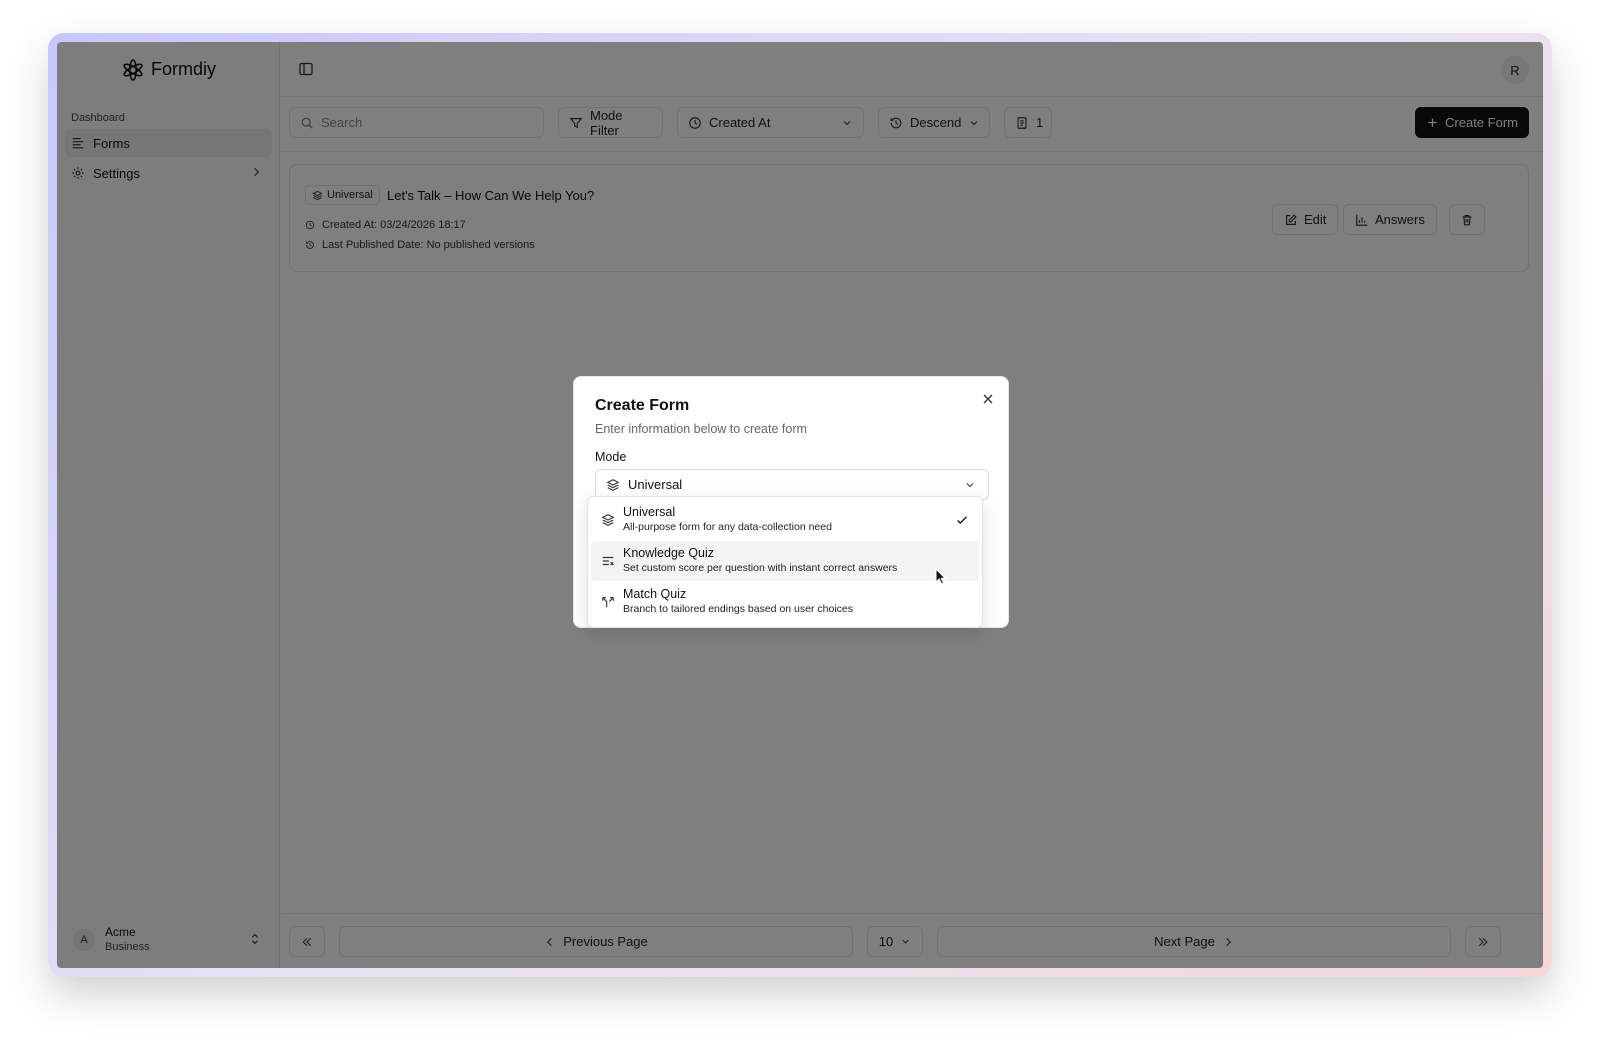 Image resolution: width=1600 pixels, height=1040 pixels. Describe the element at coordinates (655, 594) in the screenshot. I see `option-label: Match Quiz` at that location.